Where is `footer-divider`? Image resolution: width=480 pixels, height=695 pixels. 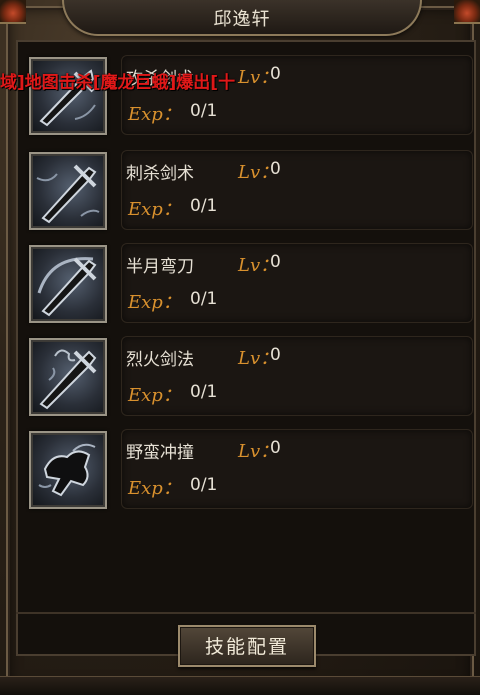
footer-divider is located at coordinates (246, 613).